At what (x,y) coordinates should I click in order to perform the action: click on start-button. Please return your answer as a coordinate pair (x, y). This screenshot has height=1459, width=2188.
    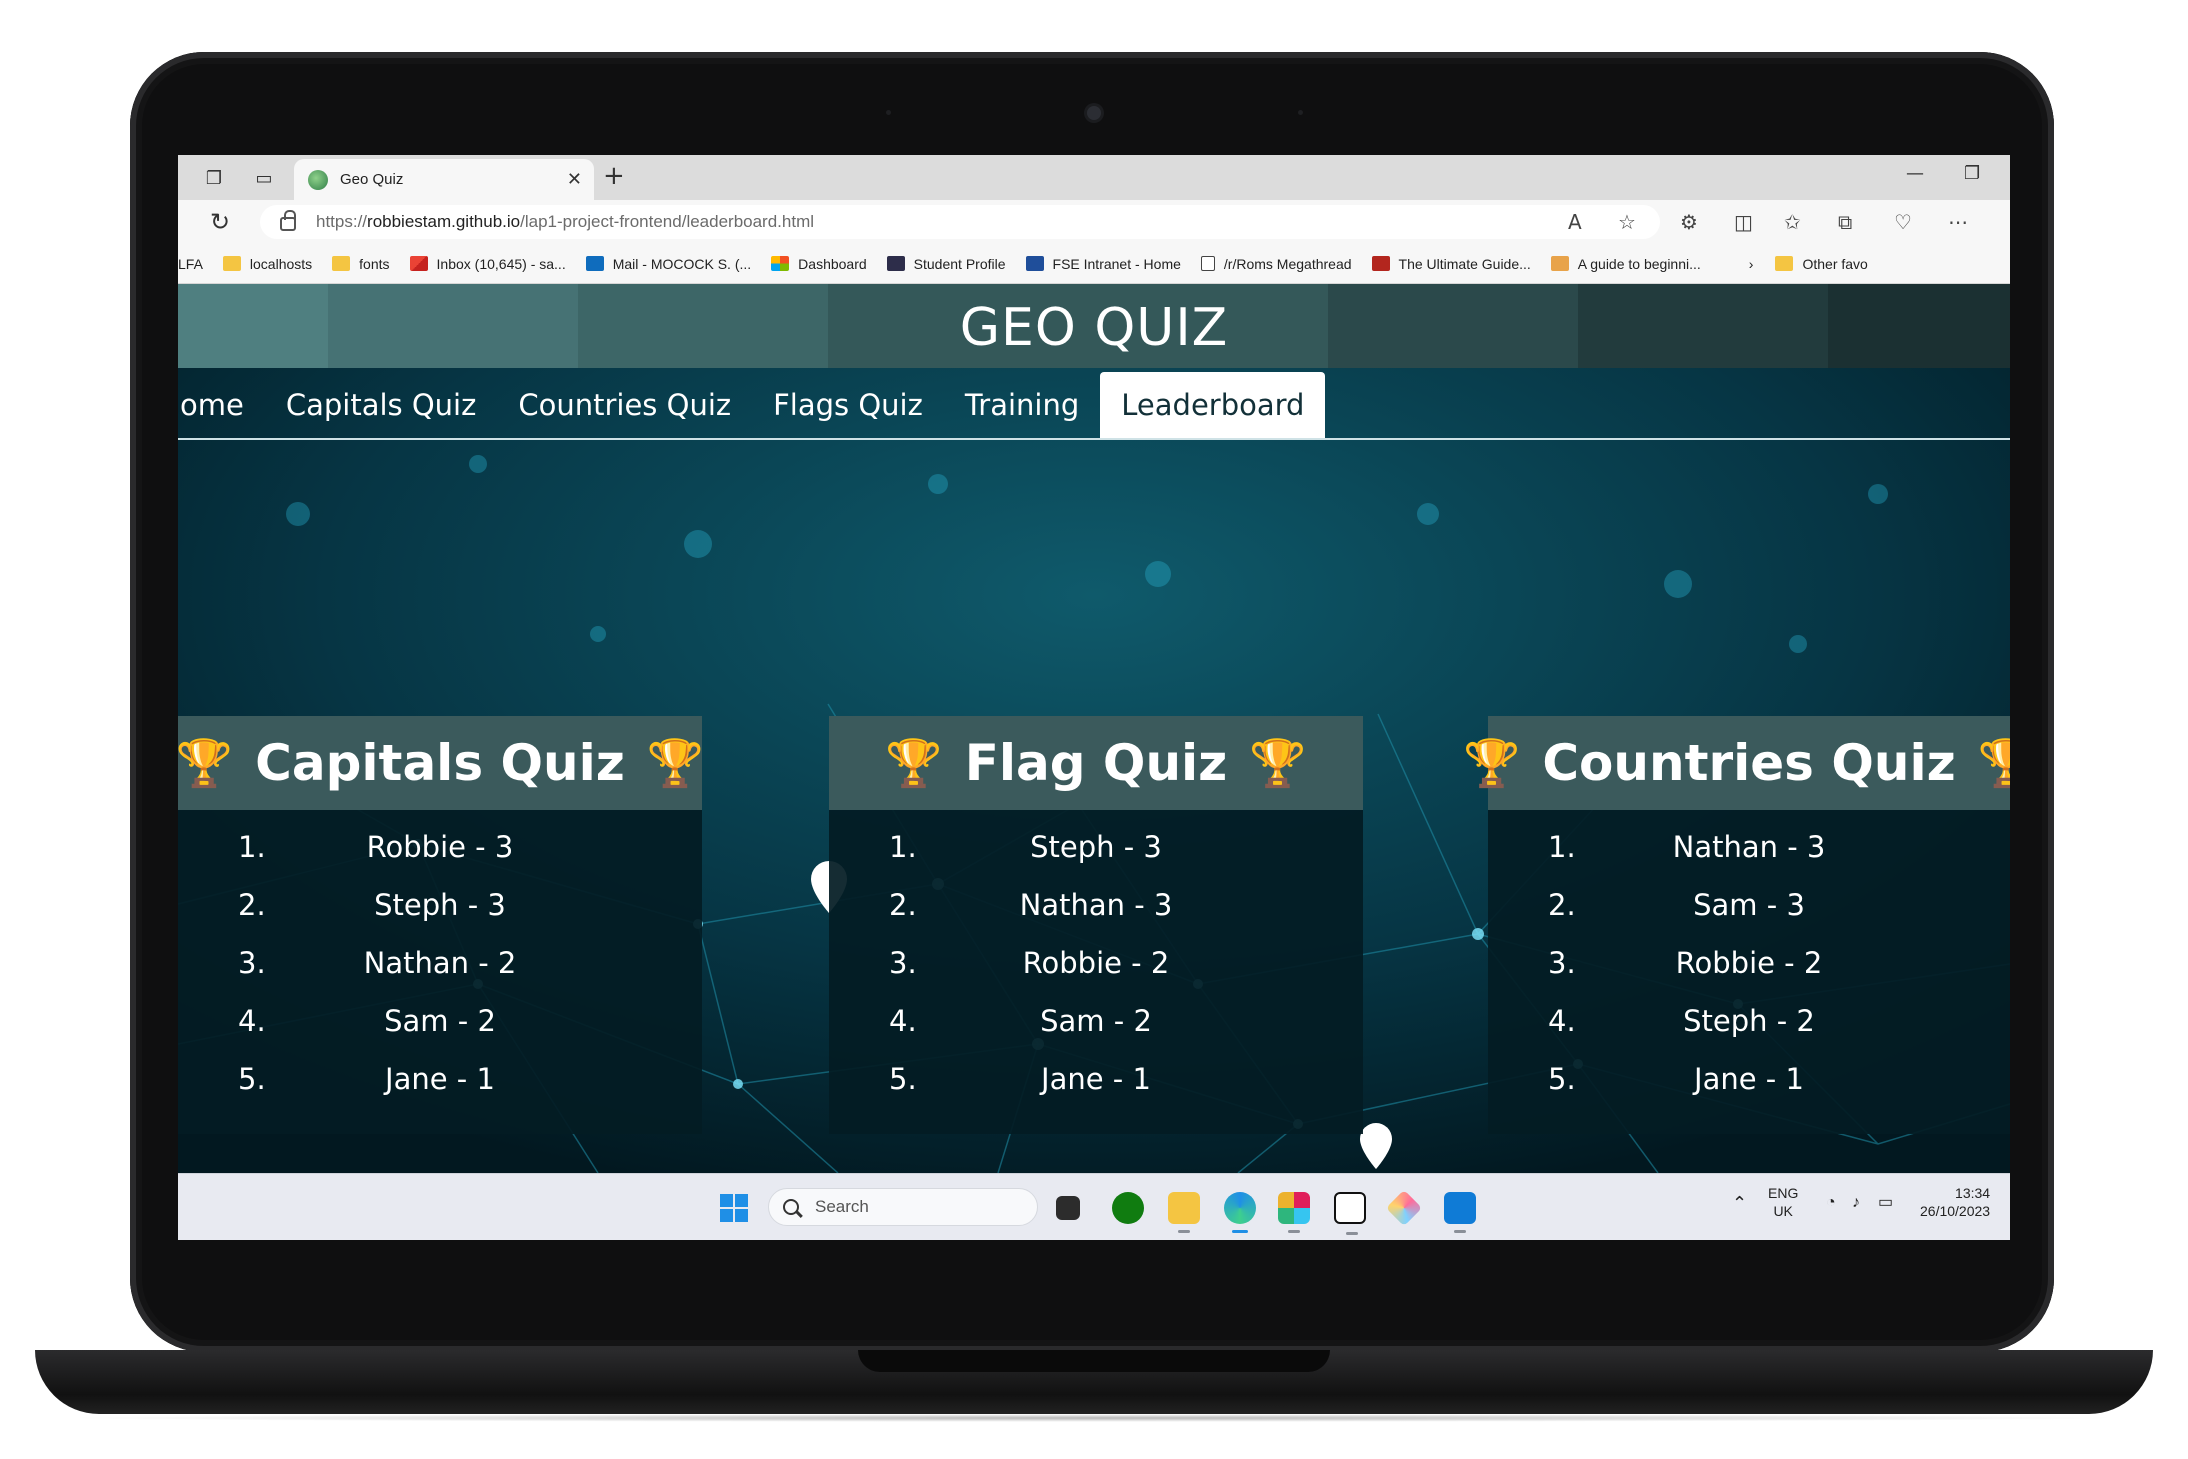
    Looking at the image, I should click on (734, 1208).